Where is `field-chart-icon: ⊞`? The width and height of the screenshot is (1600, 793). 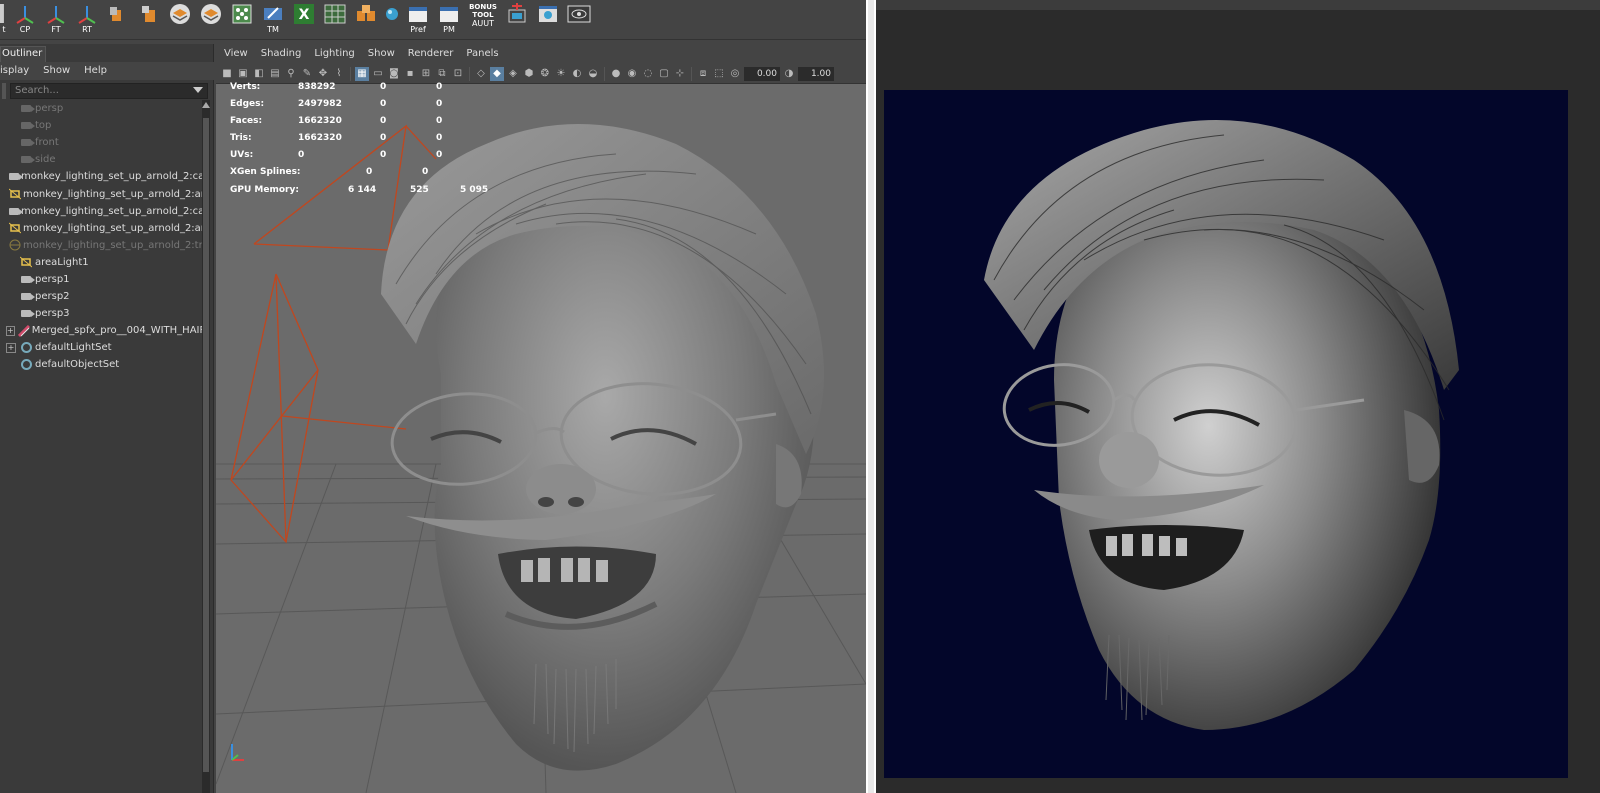
field-chart-icon: ⊞ is located at coordinates (426, 74).